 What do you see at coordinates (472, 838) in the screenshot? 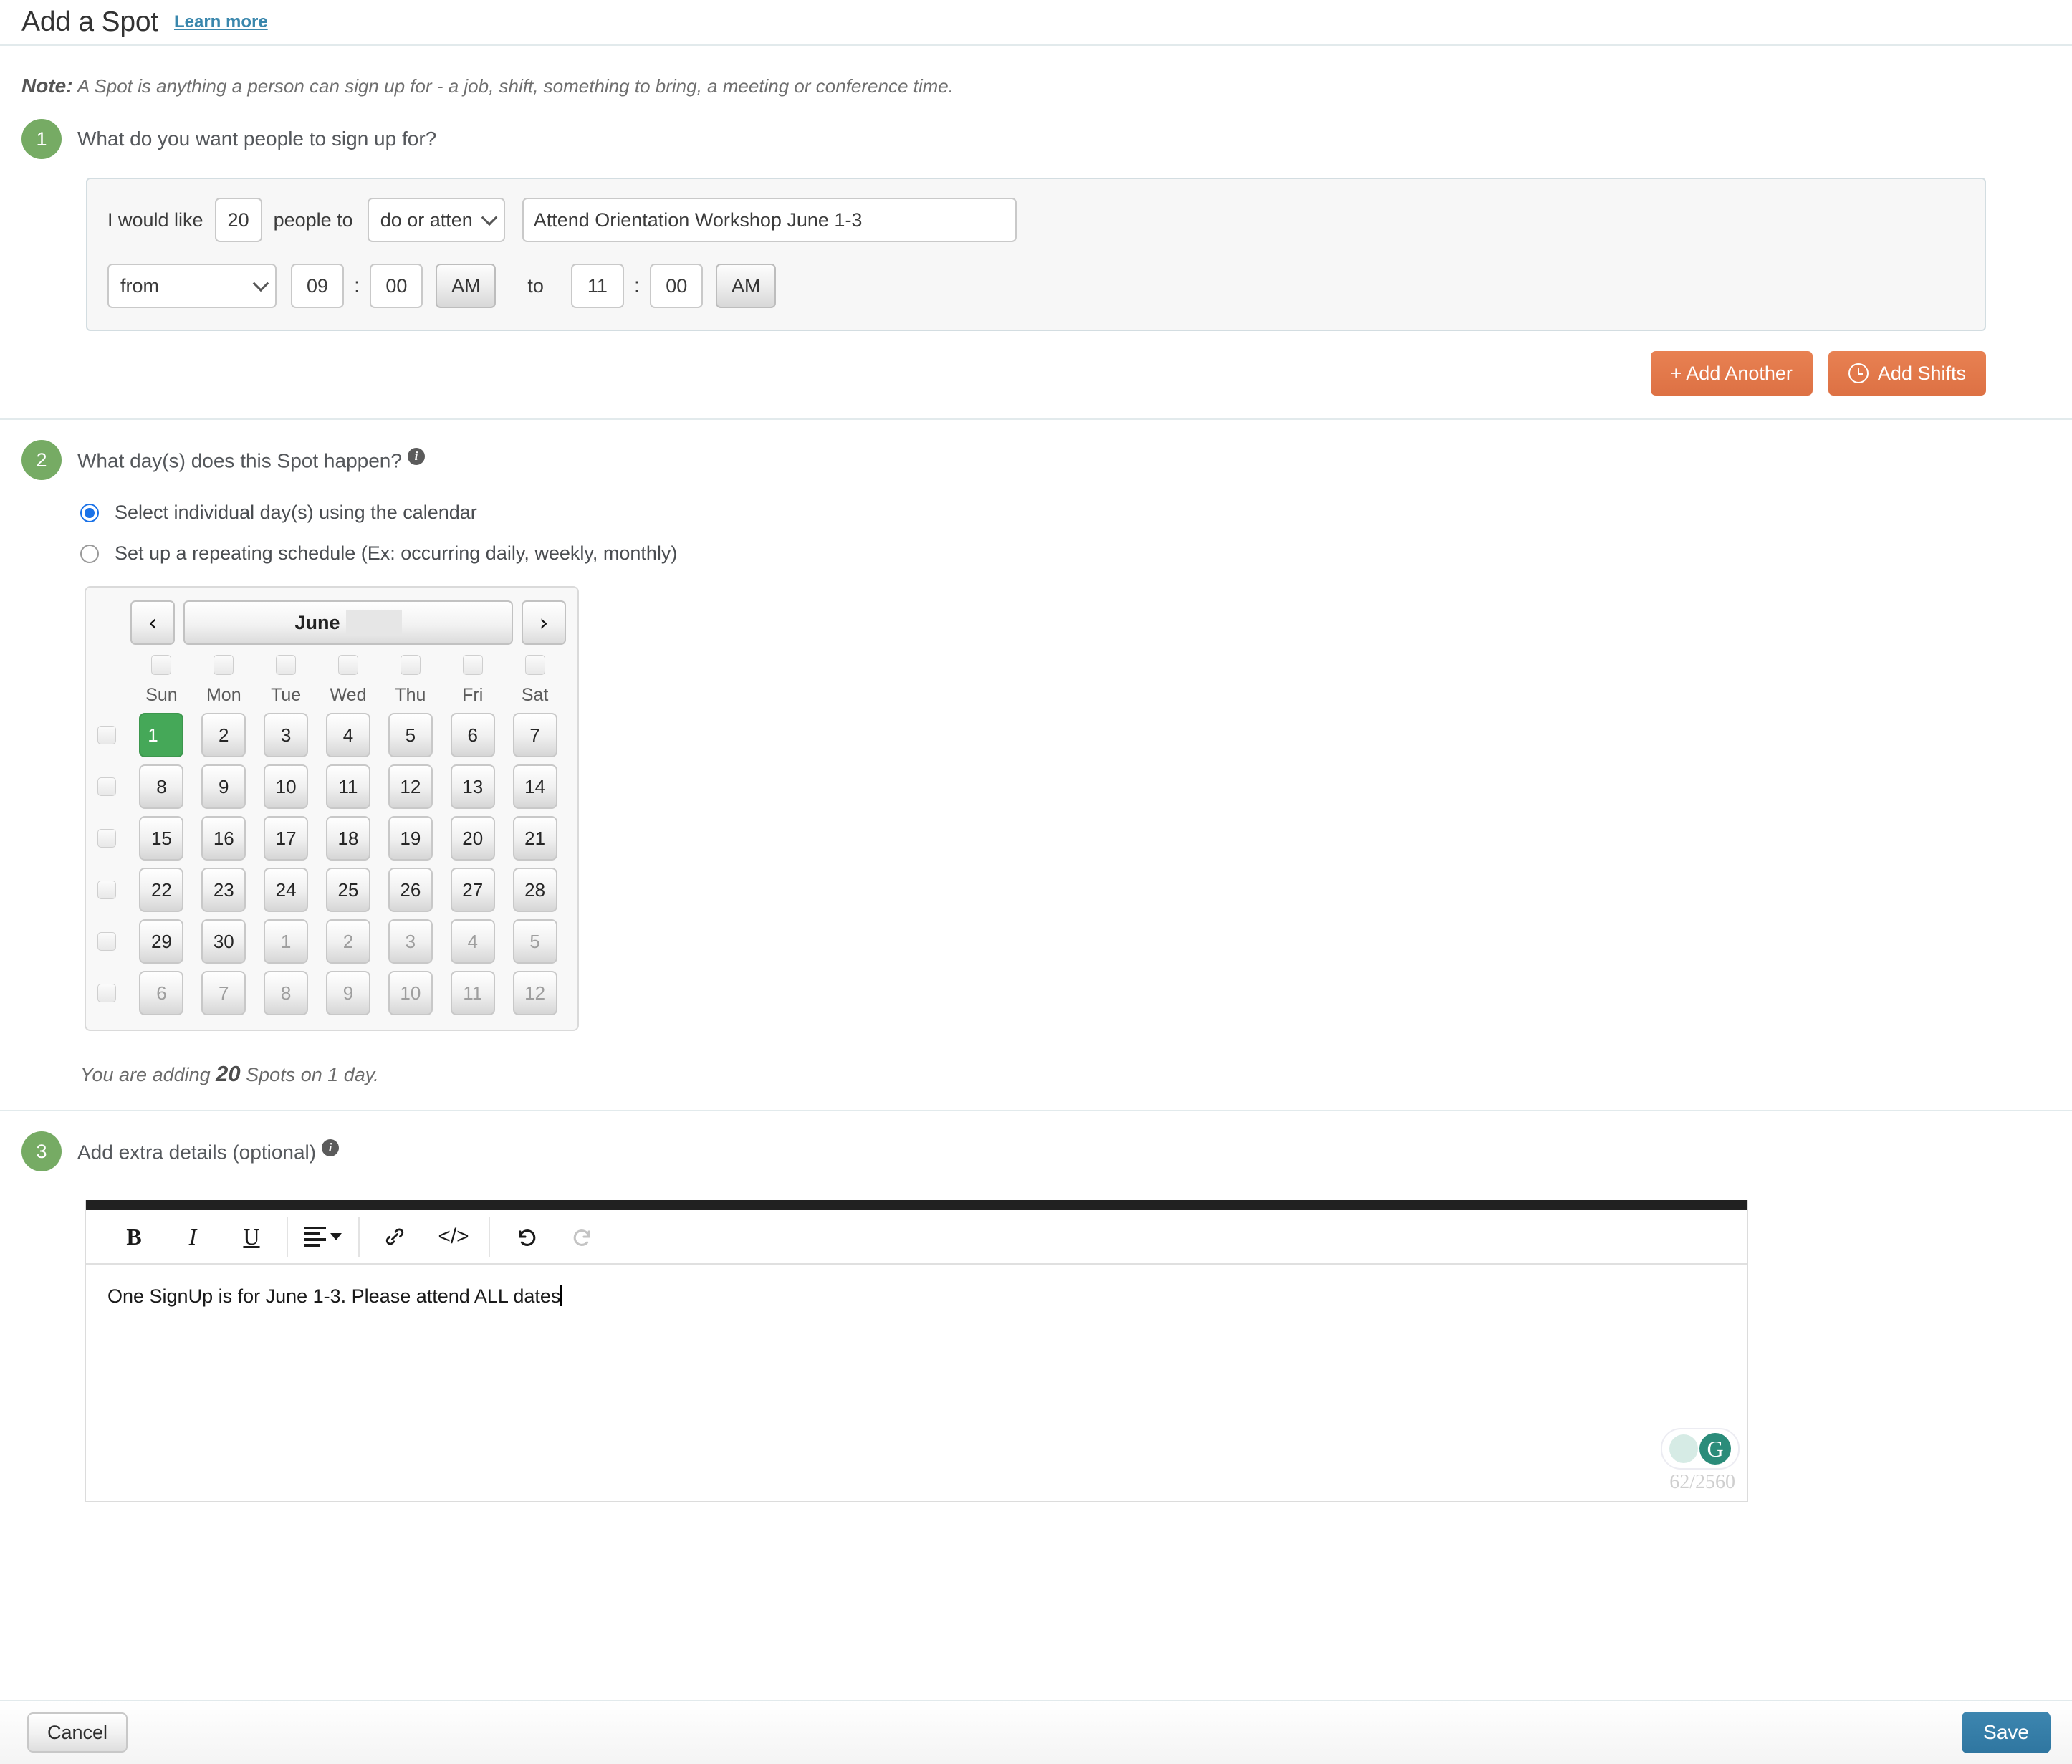
I see `calendar-day: 20` at bounding box center [472, 838].